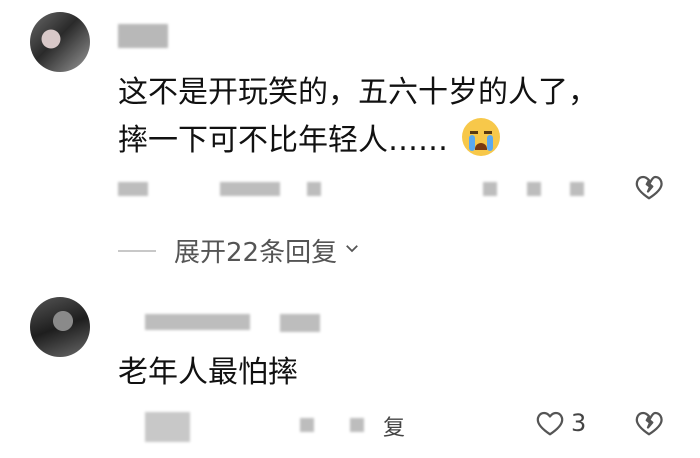 This screenshot has width=700, height=458. I want to click on comment-text-line: 这不是开玩笑的，五六十岁的人了，, so click(358, 92).